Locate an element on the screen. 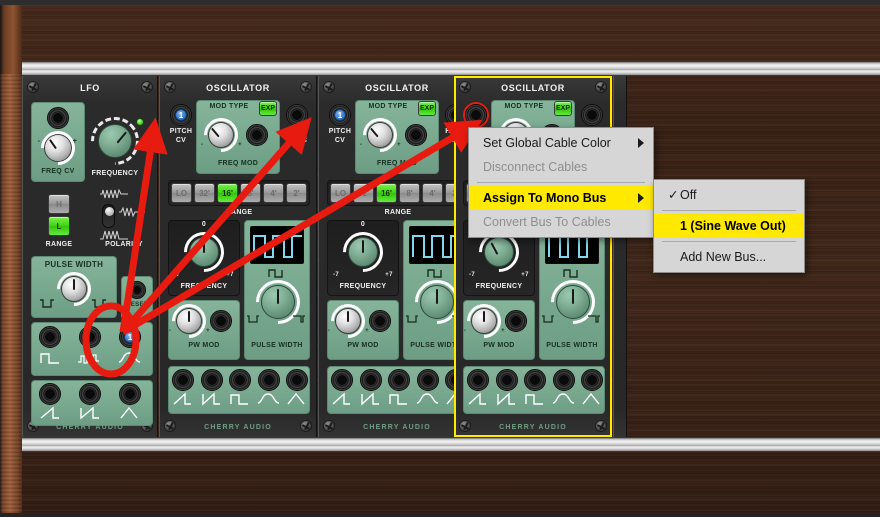  submenu-item-off: ✓ Off is located at coordinates (729, 195).